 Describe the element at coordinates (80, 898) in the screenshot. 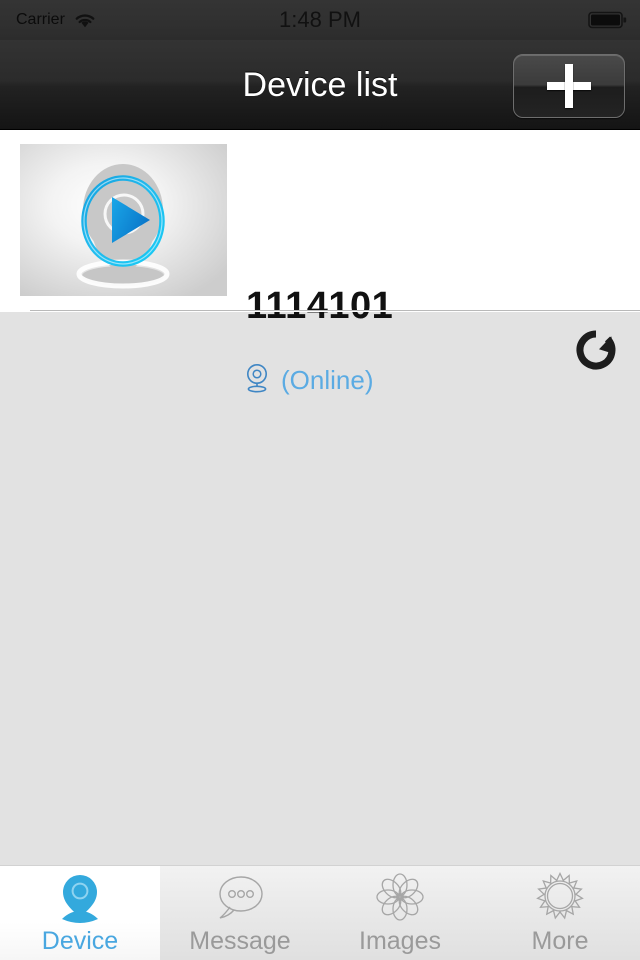

I see `webcam-pin-icon` at that location.